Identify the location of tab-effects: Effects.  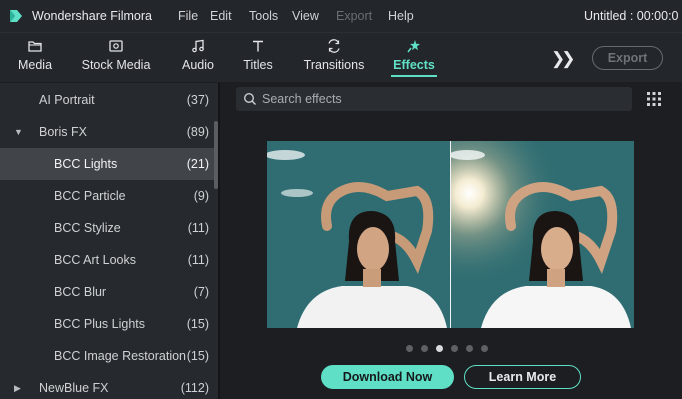
(414, 58).